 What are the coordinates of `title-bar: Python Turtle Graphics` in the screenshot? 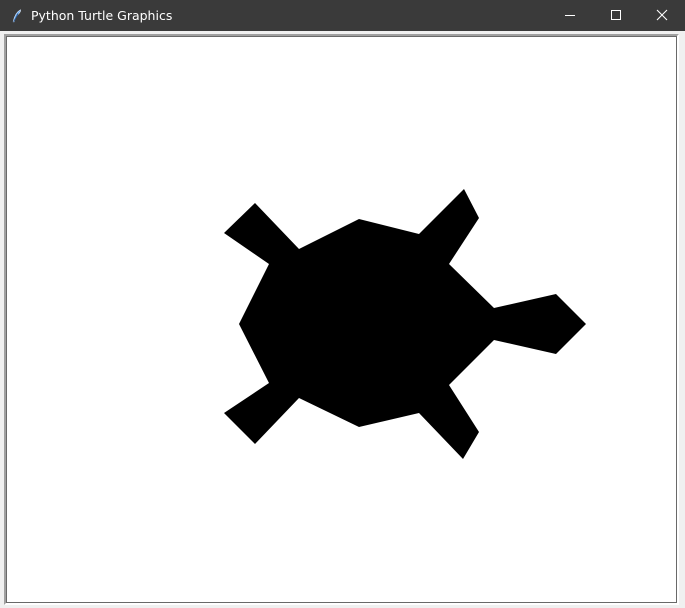 It's located at (342, 15).